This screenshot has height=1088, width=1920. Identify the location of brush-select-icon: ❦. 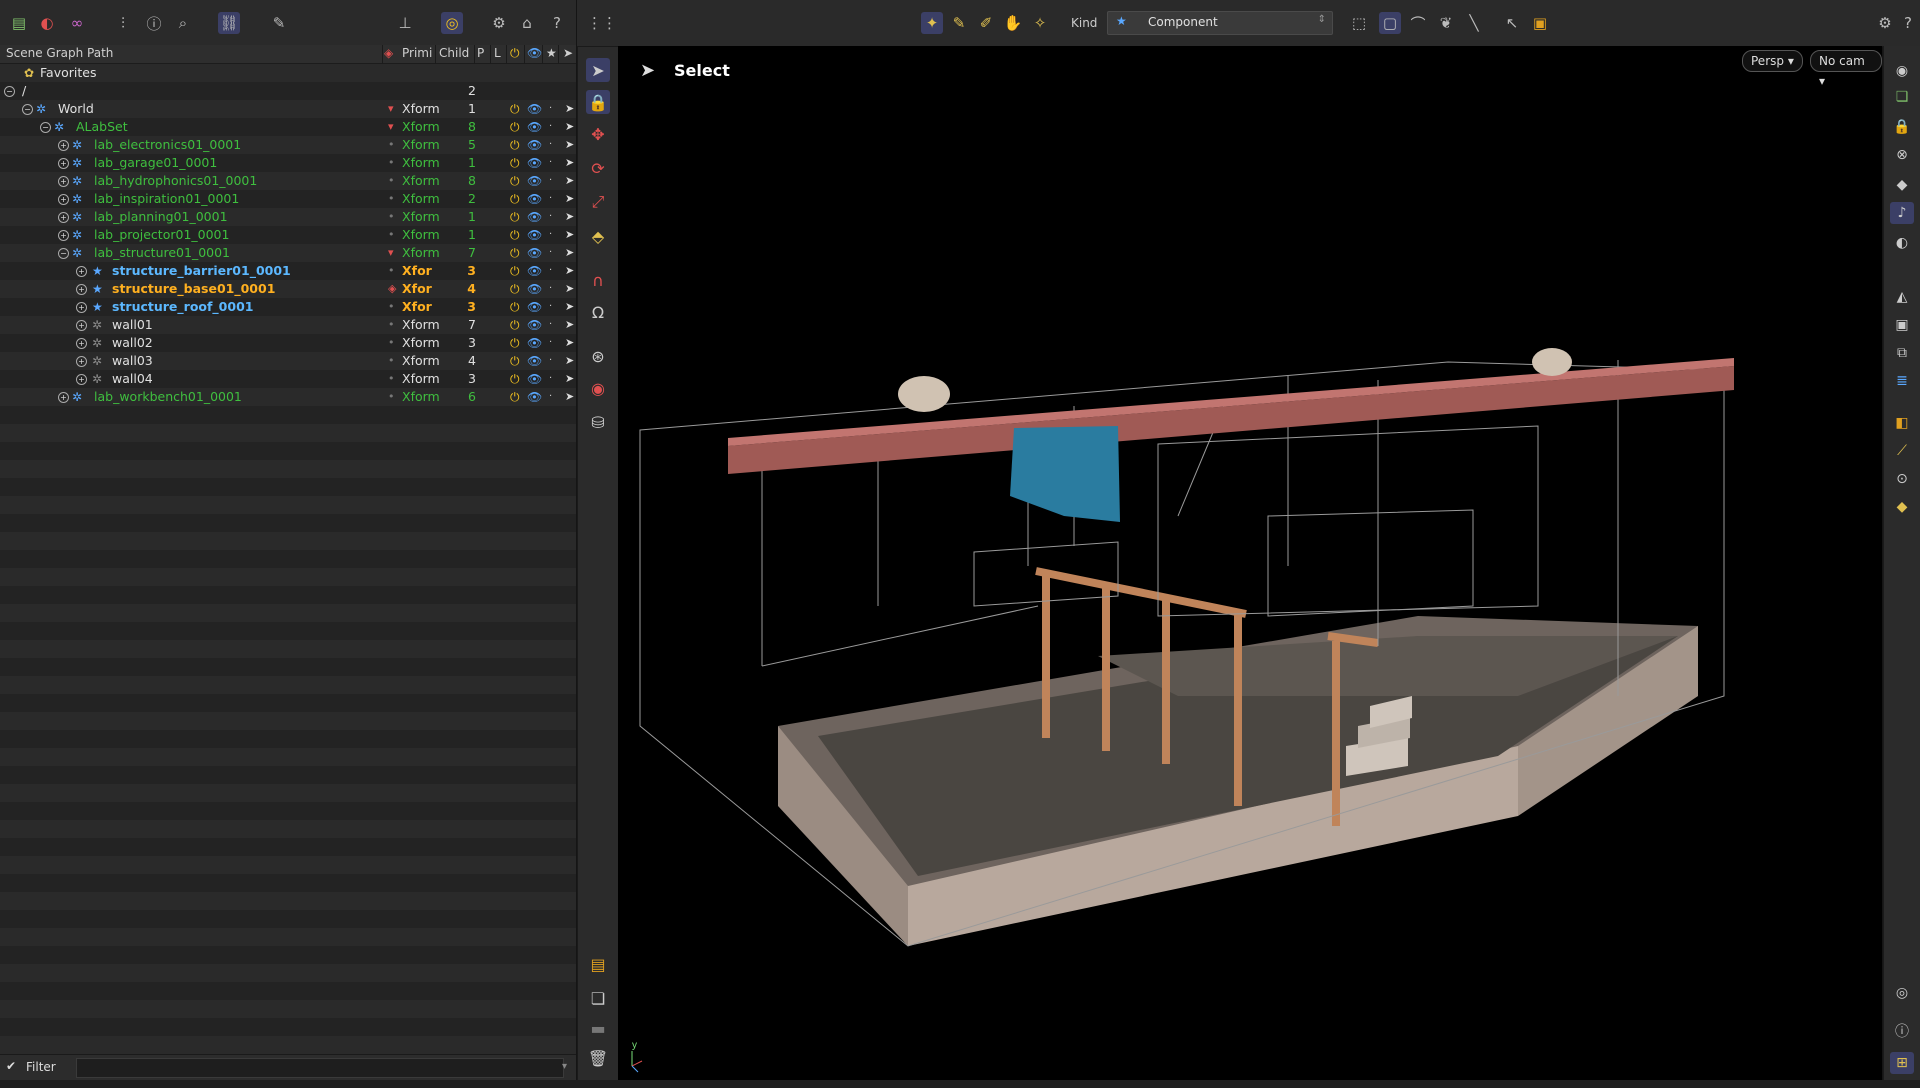
(1446, 23).